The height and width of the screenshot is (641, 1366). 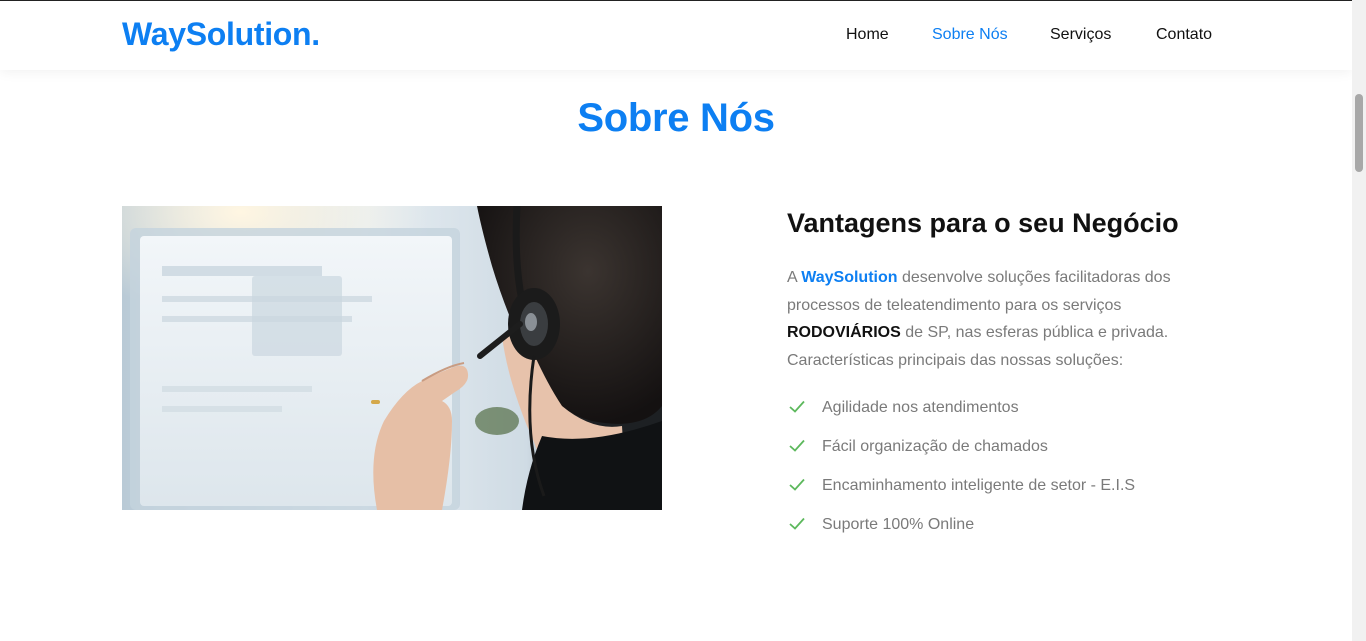 I want to click on nav-servicos: Serviços, so click(x=1080, y=35).